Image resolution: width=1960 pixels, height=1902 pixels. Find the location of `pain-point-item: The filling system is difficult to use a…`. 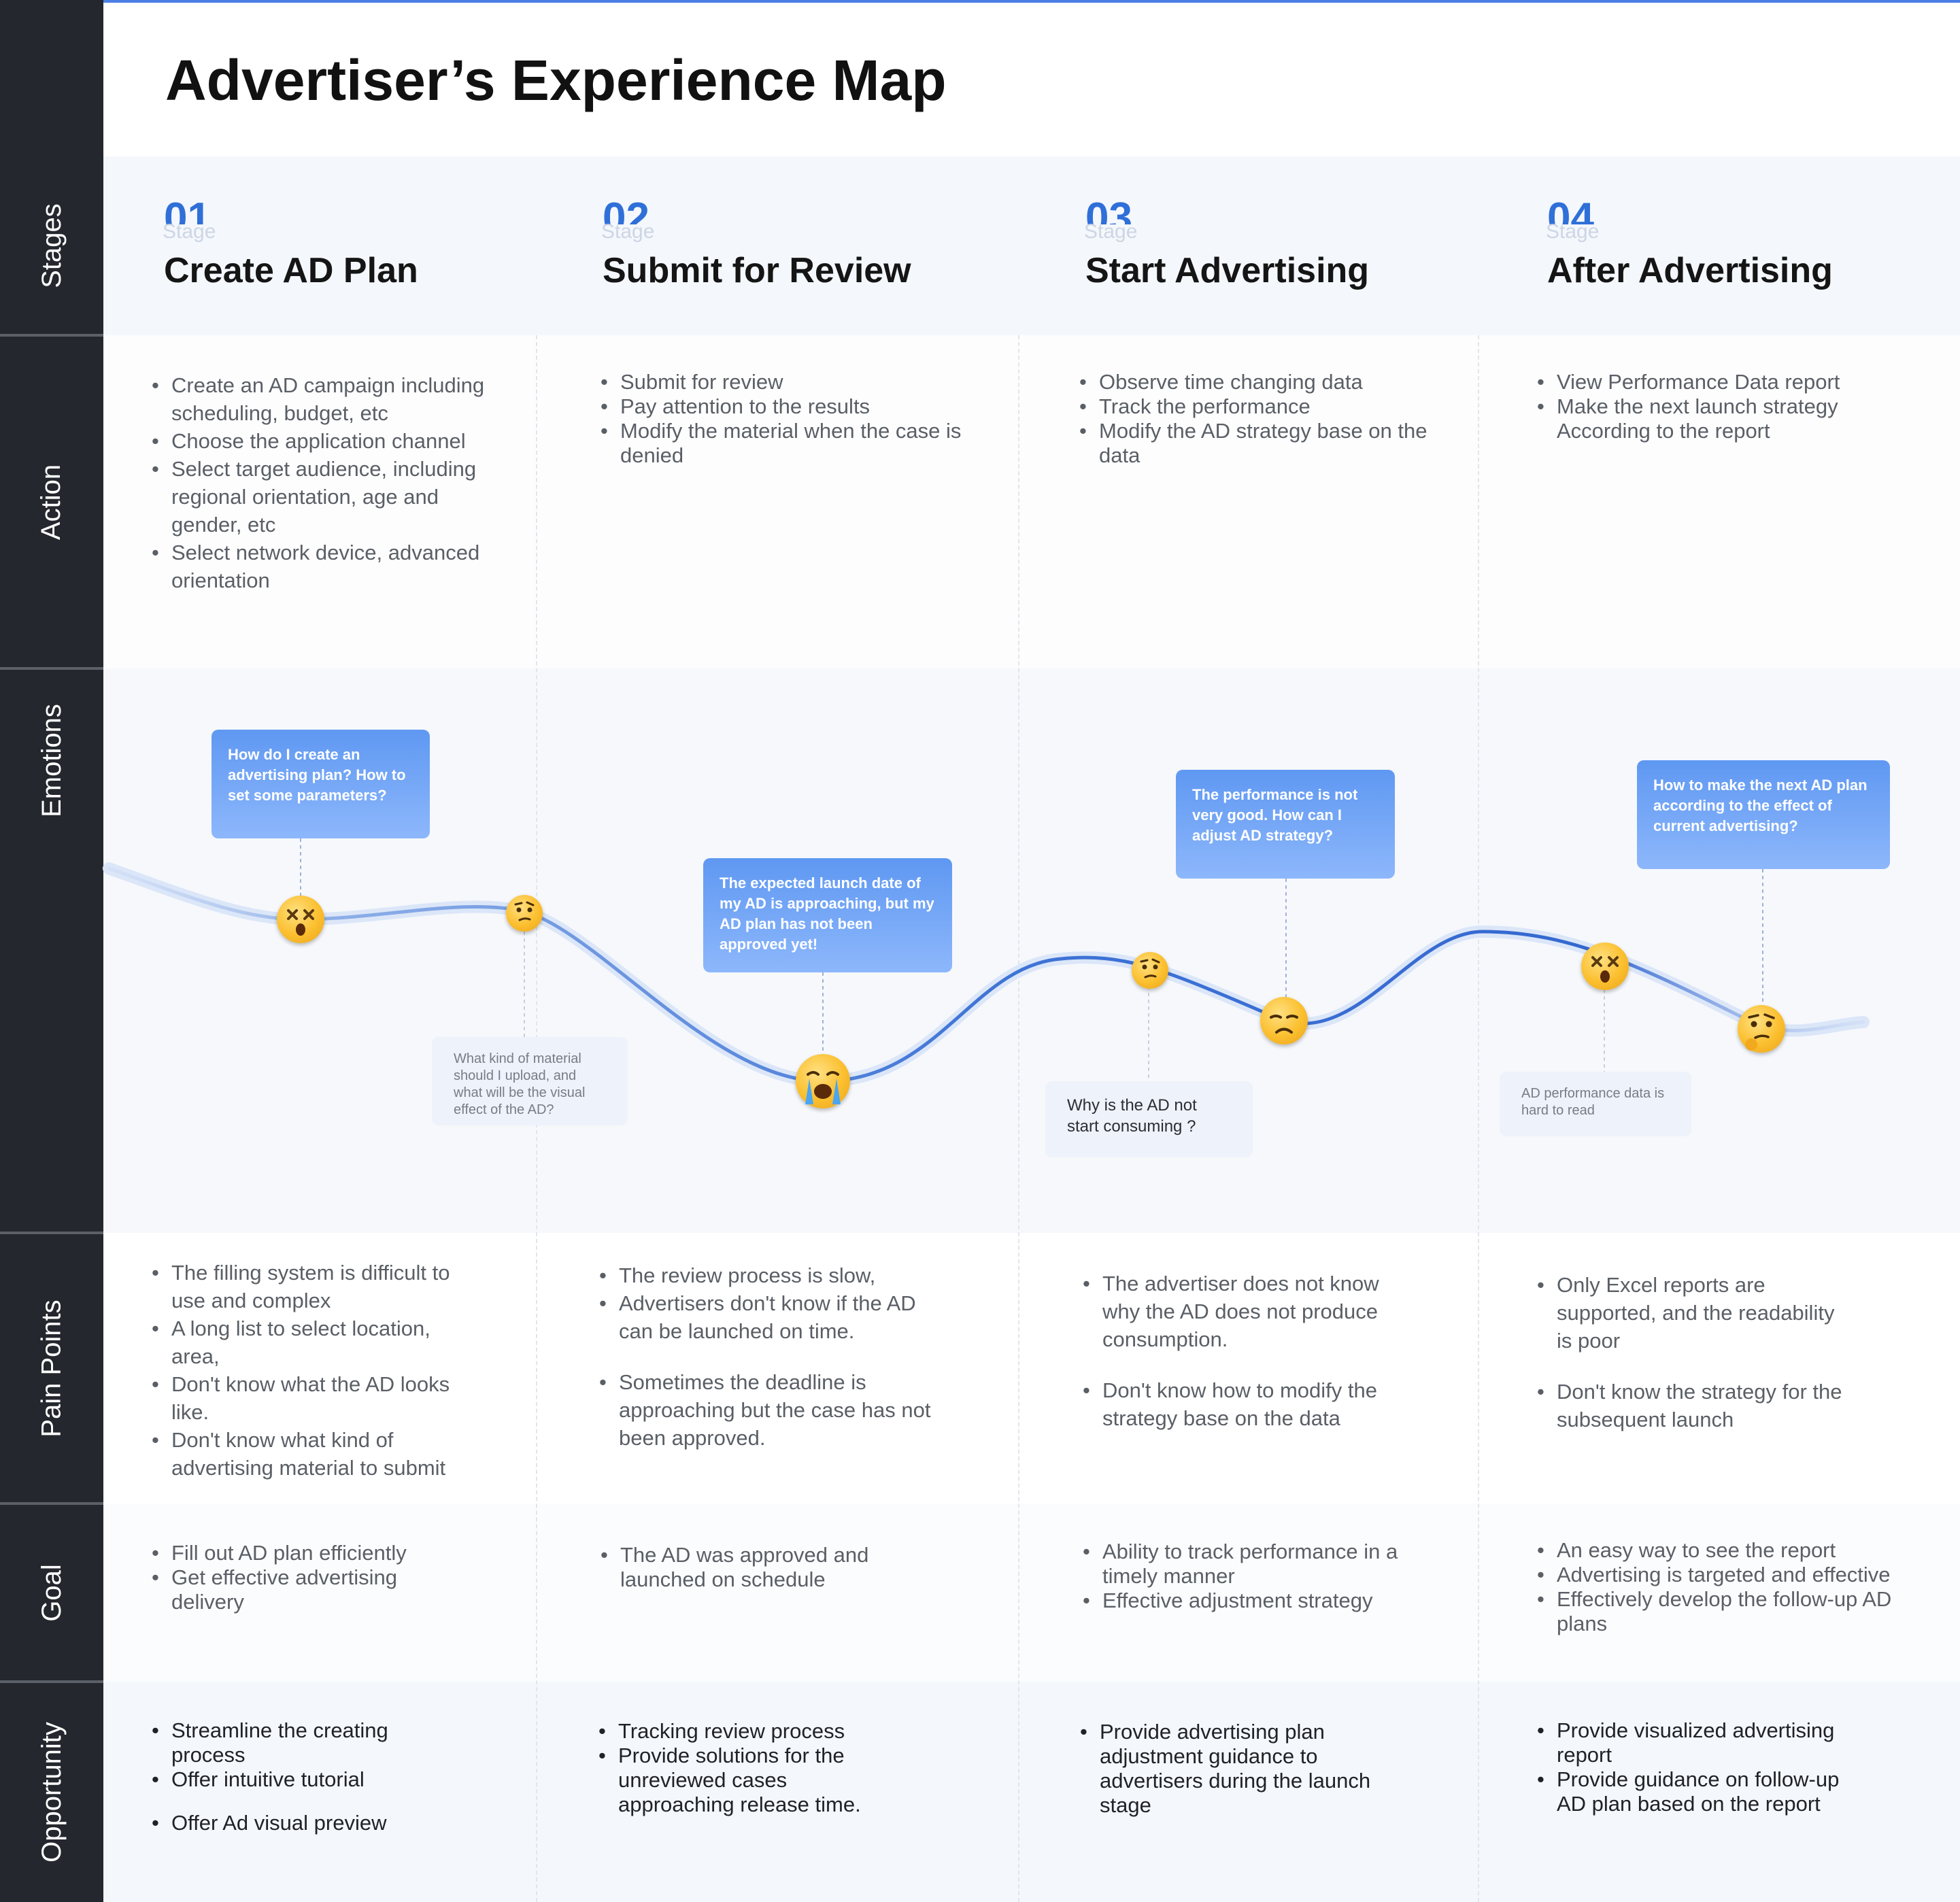

pain-point-item: The filling system is difficult to use a… is located at coordinates (311, 1286).